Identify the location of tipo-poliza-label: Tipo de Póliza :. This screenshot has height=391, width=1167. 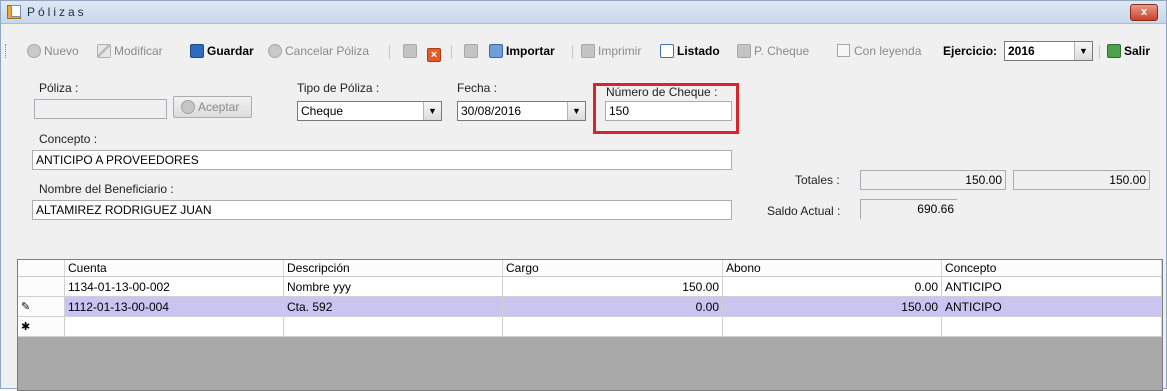
(338, 88).